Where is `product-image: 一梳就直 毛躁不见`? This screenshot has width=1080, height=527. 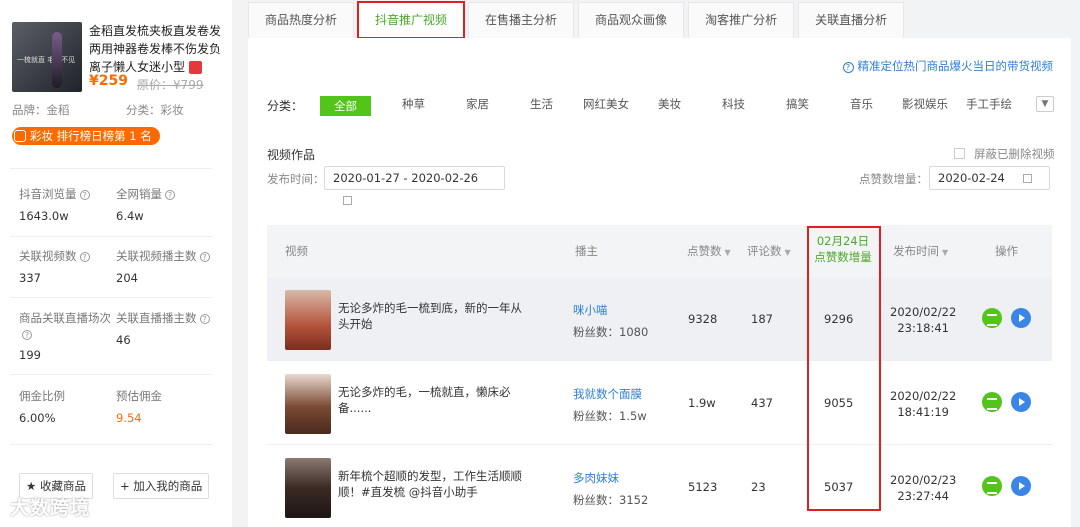
product-image: 一梳就直 毛躁不见 is located at coordinates (47, 57).